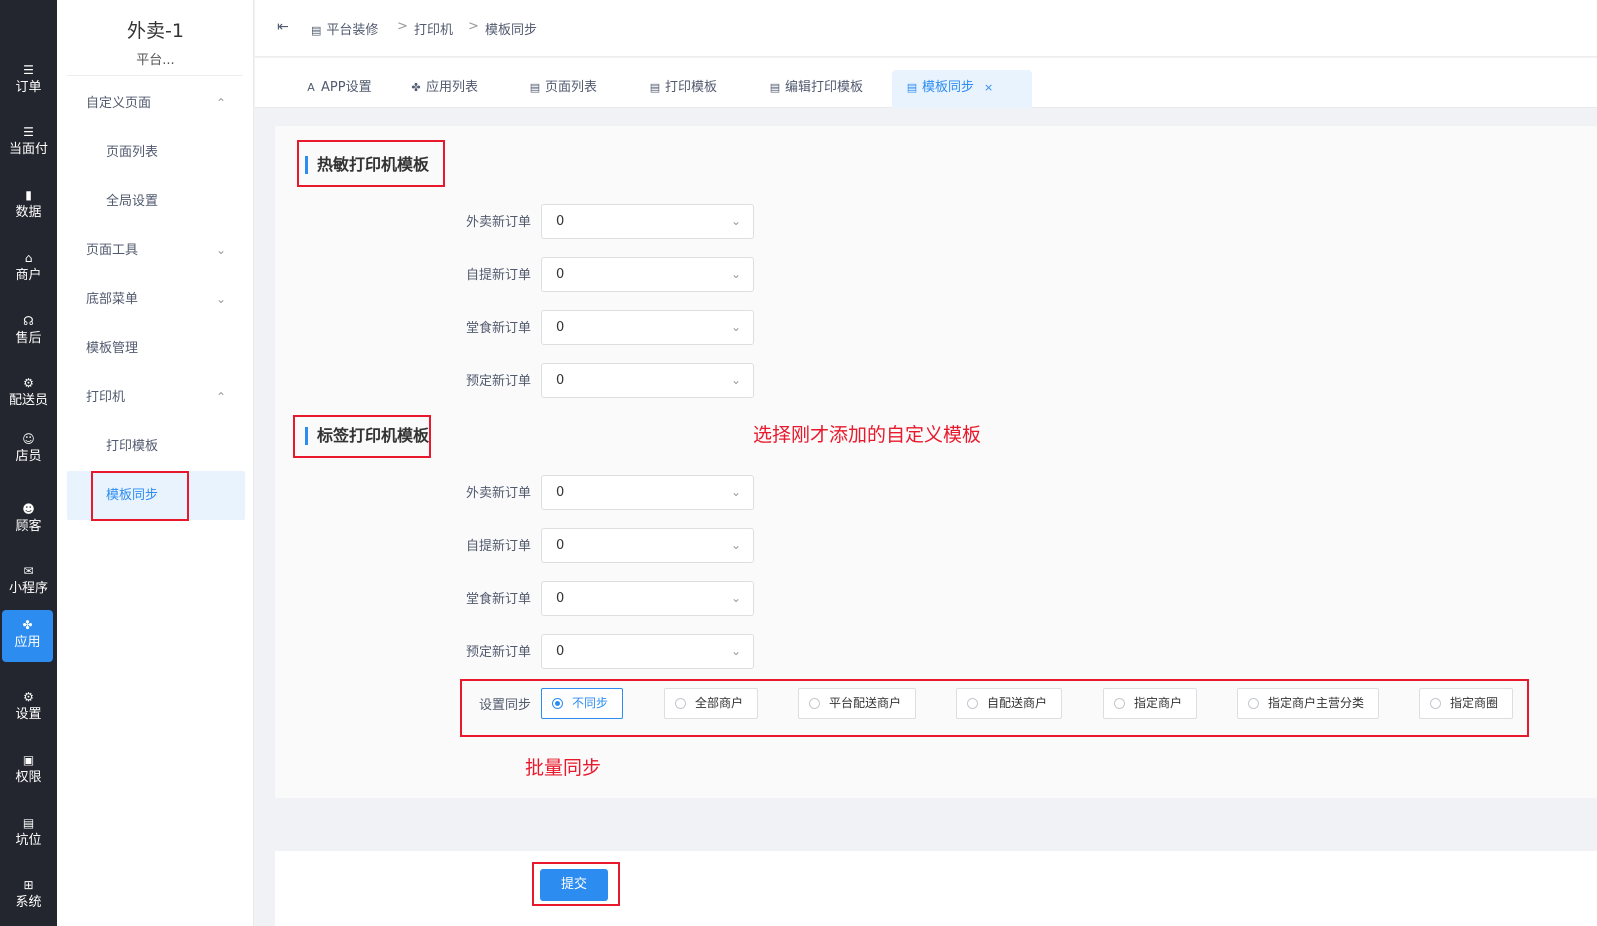  Describe the element at coordinates (28, 394) in the screenshot. I see `rail-item-couriers: ⚙ 配送员` at that location.